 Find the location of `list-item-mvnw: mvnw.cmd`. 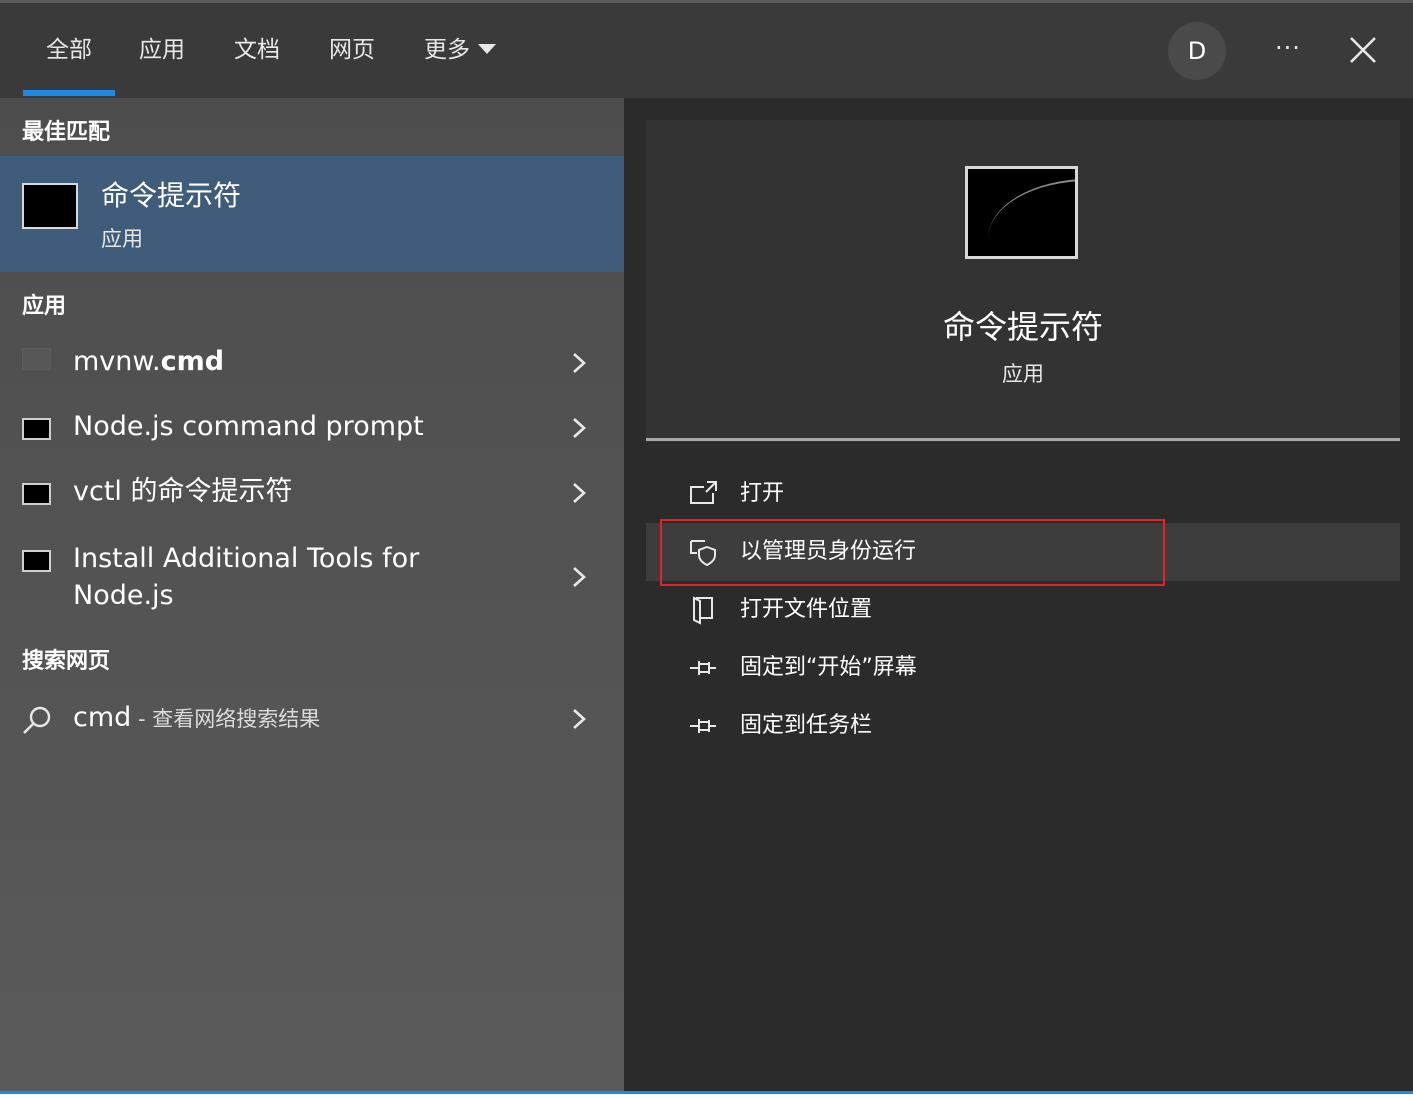

list-item-mvnw: mvnw.cmd is located at coordinates (312, 366).